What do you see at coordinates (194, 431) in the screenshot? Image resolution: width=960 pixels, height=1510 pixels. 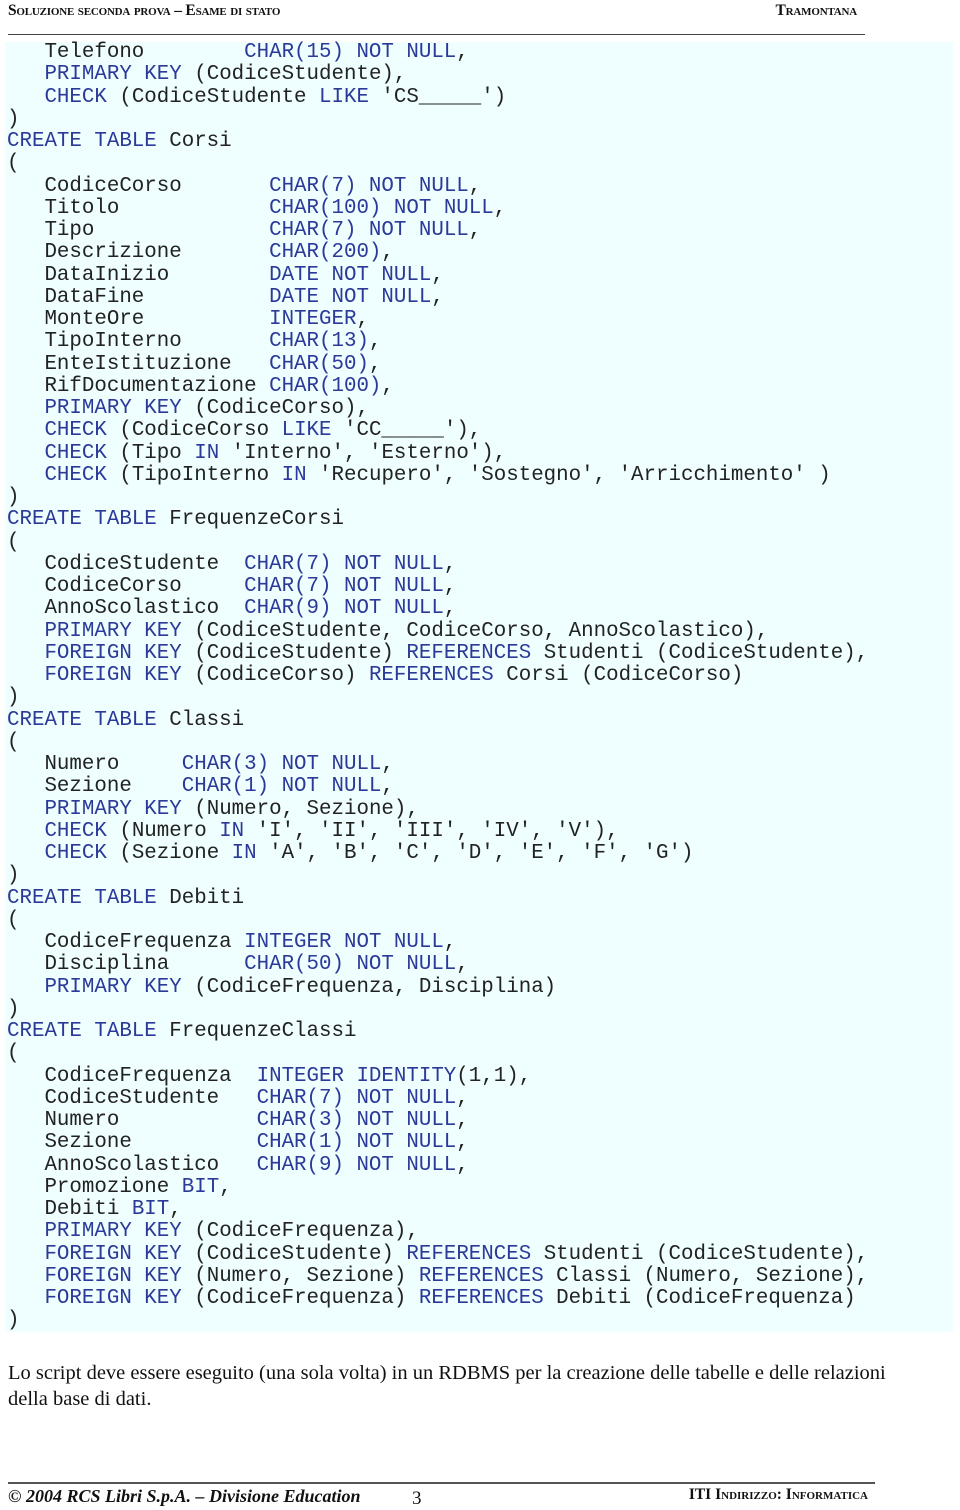 I see `sql-text: (CodiceCorso` at bounding box center [194, 431].